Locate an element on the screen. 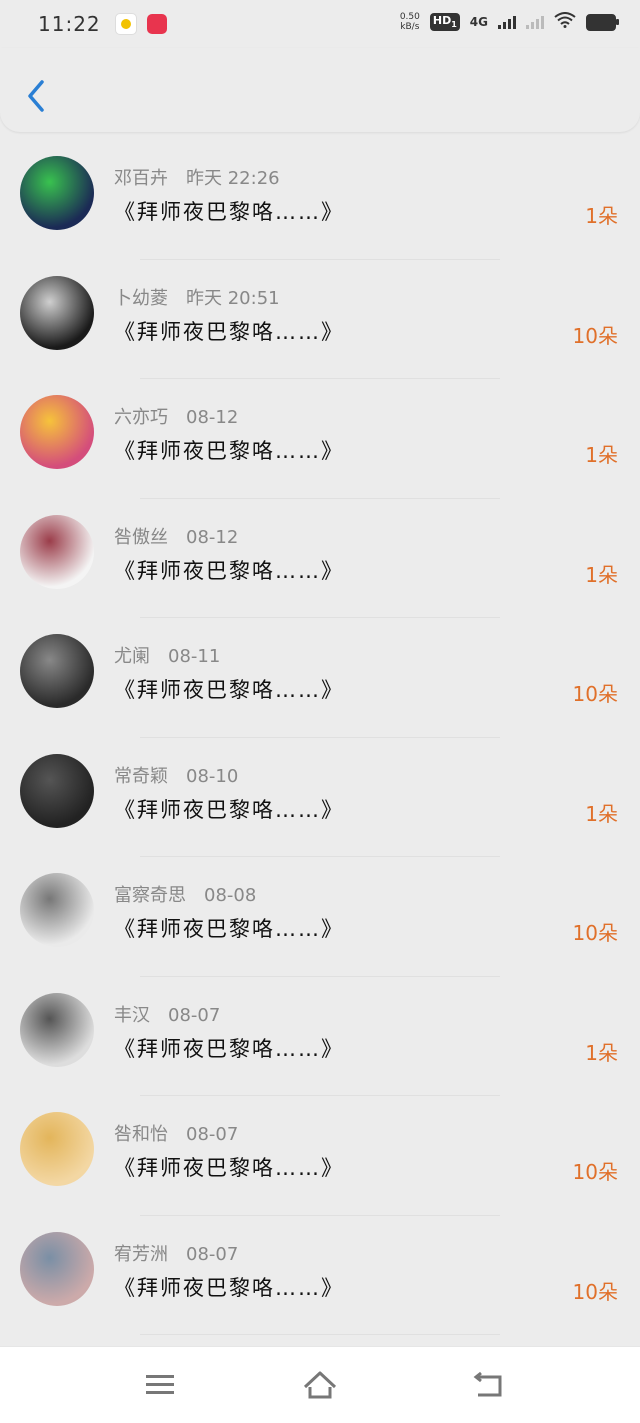 Image resolution: width=640 pixels, height=1423 pixels. return-button is located at coordinates (488, 1385).